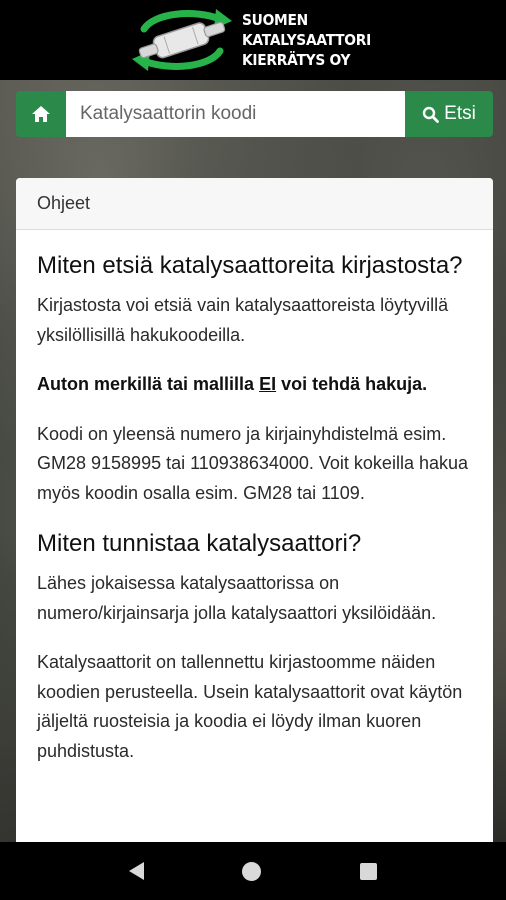 This screenshot has height=900, width=506. Describe the element at coordinates (368, 871) in the screenshot. I see `recent-apps-icon` at that location.